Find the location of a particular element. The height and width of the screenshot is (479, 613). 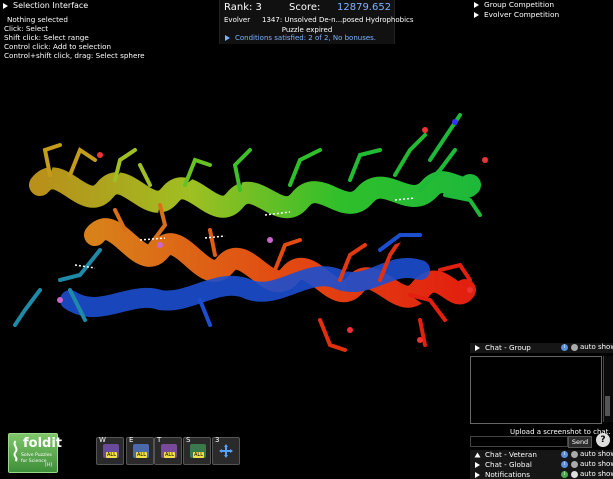

selection-help-line: Control click: Add to selection is located at coordinates (58, 46).